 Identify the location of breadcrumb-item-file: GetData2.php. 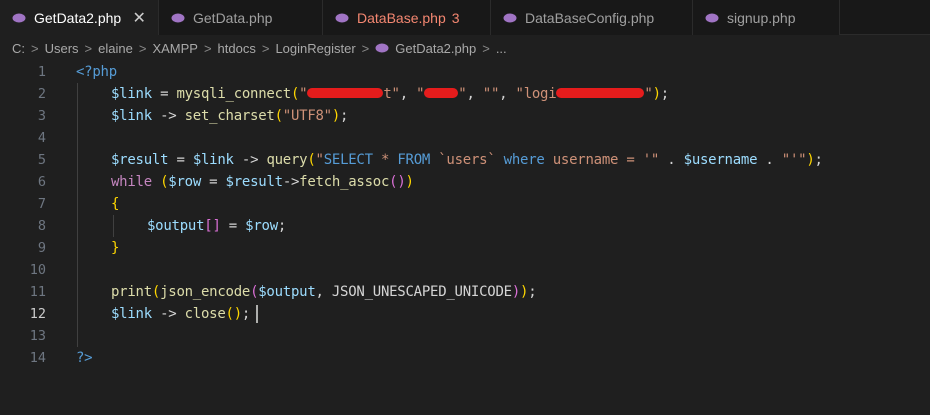
(435, 48).